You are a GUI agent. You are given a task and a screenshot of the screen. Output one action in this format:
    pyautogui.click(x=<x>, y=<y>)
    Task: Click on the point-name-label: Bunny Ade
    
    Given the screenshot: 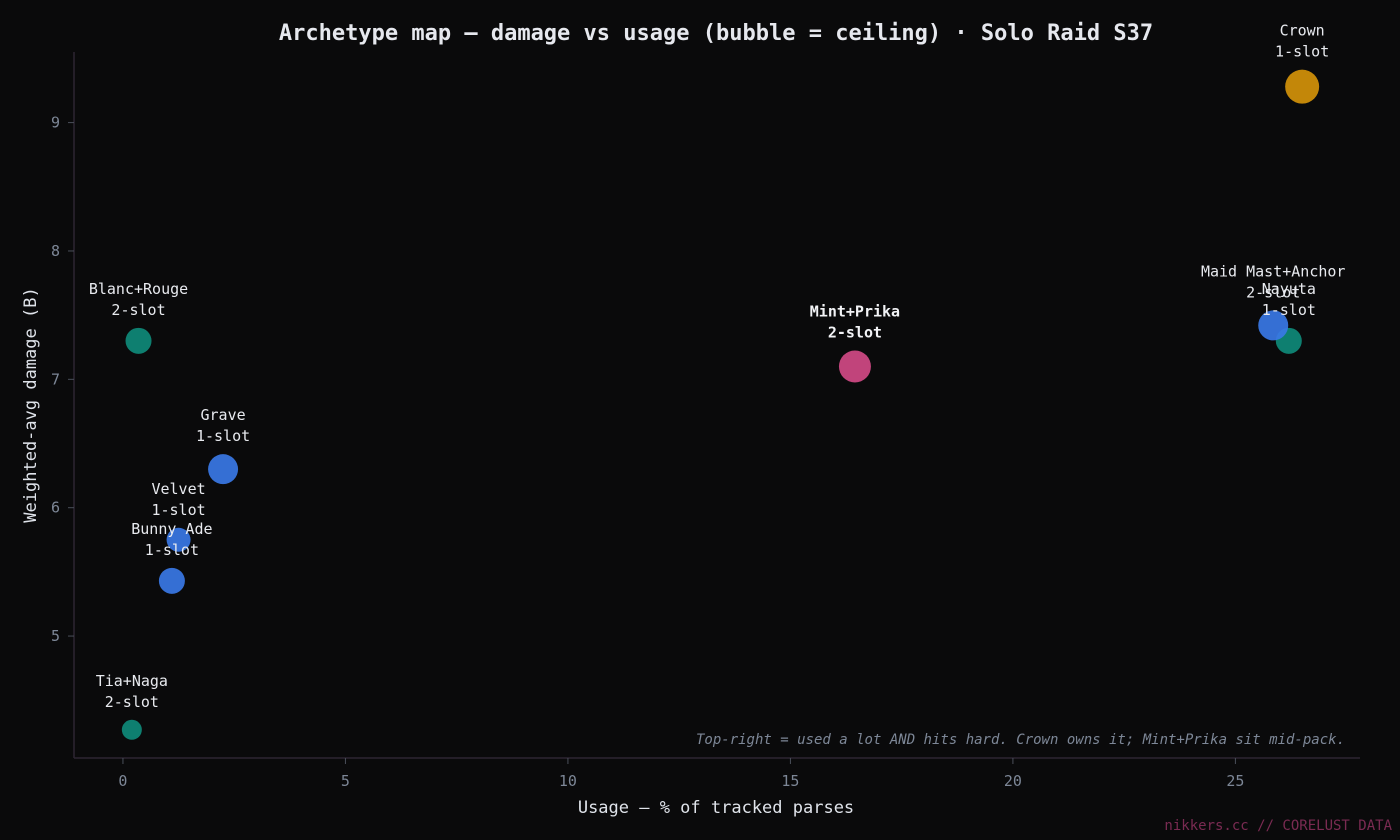 What is the action you would take?
    pyautogui.click(x=171, y=529)
    